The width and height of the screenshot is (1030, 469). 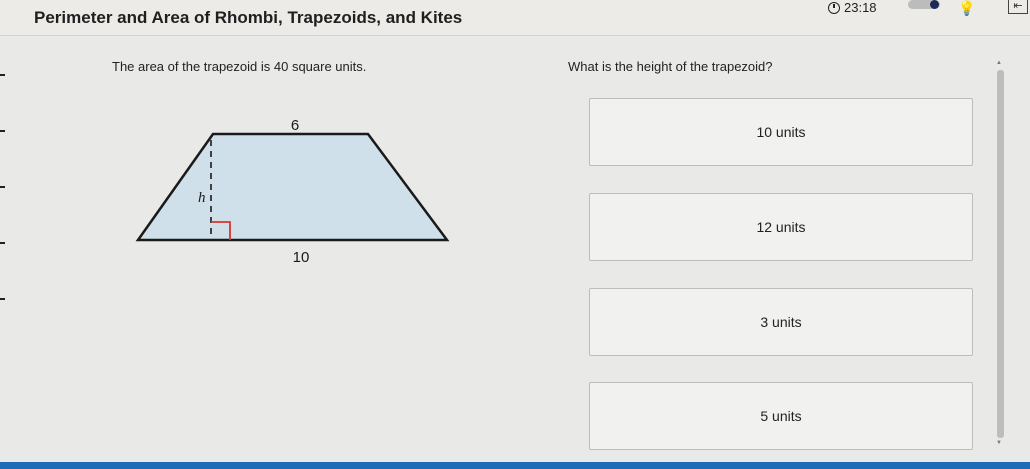 I want to click on answer-option-label: 10 units, so click(x=781, y=132).